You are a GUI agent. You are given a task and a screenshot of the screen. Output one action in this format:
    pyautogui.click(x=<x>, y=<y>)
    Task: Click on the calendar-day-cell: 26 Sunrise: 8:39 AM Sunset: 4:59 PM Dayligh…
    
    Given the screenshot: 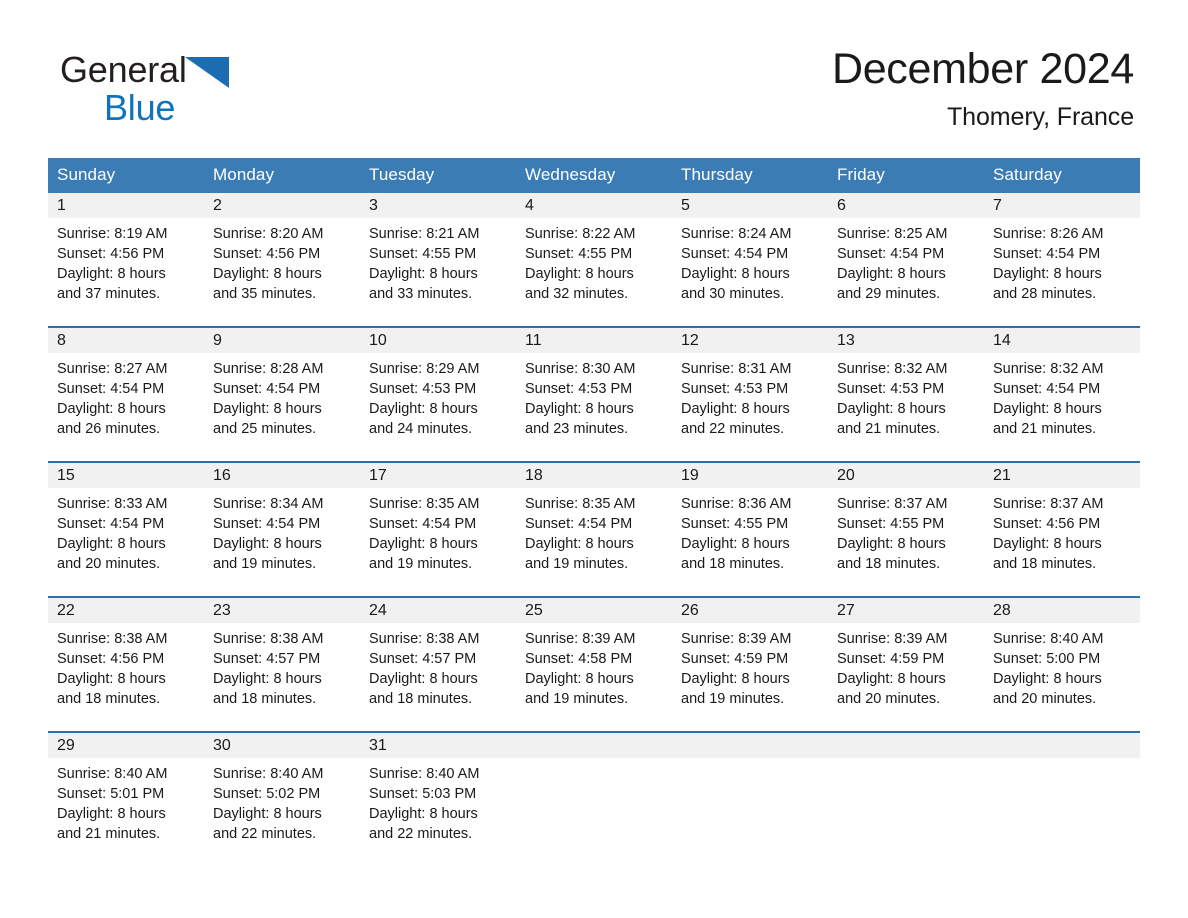 What is the action you would take?
    pyautogui.click(x=750, y=664)
    